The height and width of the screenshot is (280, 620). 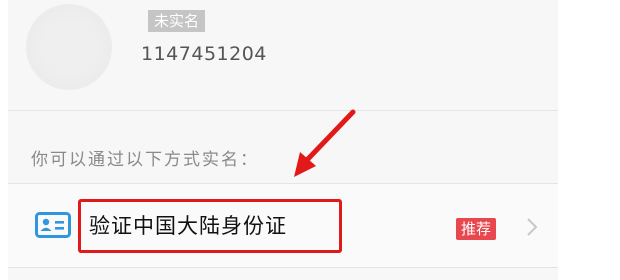 I want to click on recommend-badge: 推荐, so click(x=476, y=229).